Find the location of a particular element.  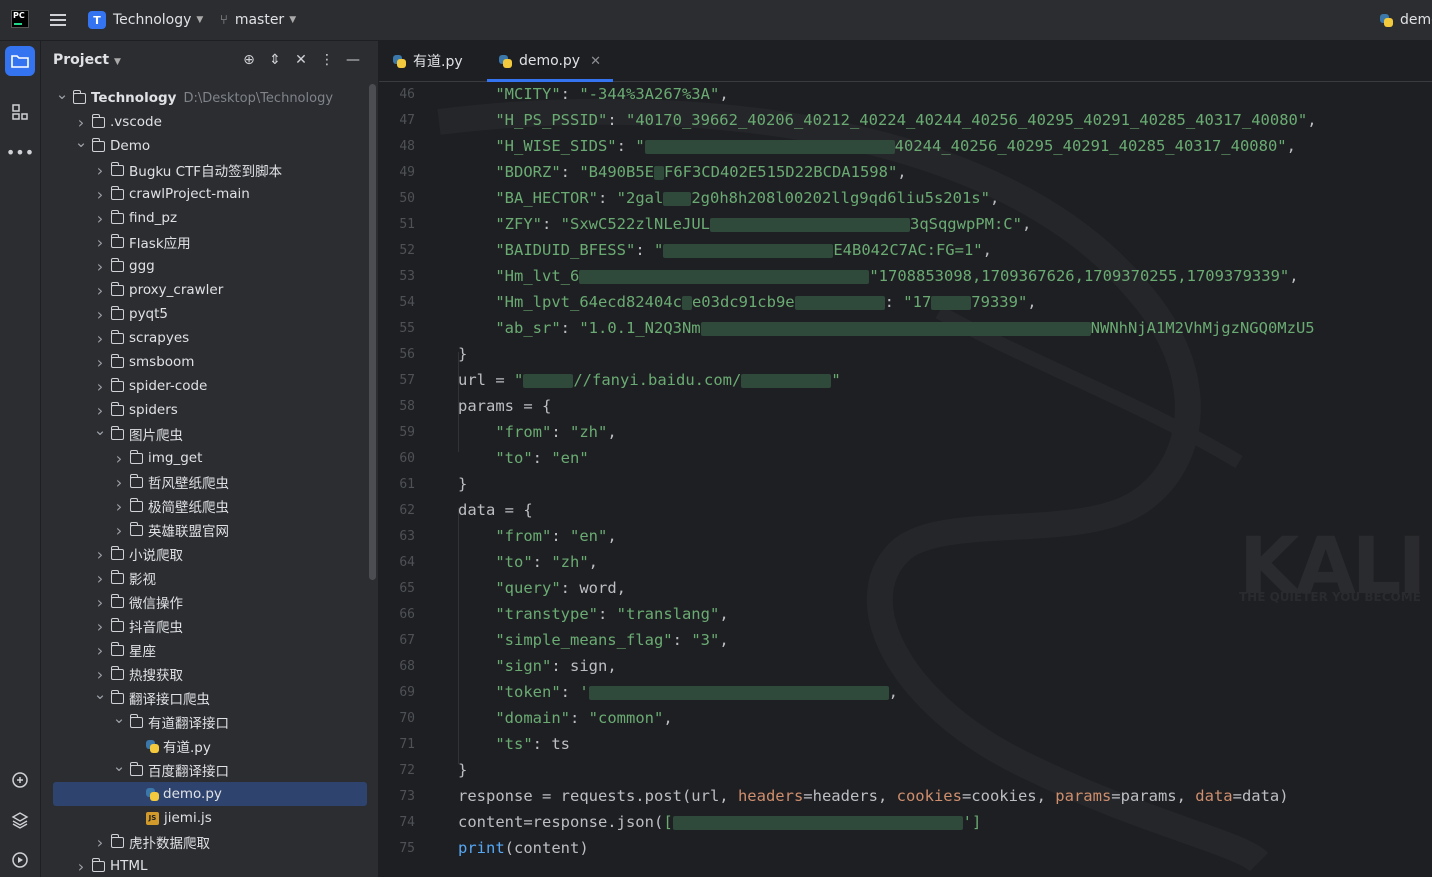

tree-file-item: JS jiemi.js is located at coordinates (209, 818).